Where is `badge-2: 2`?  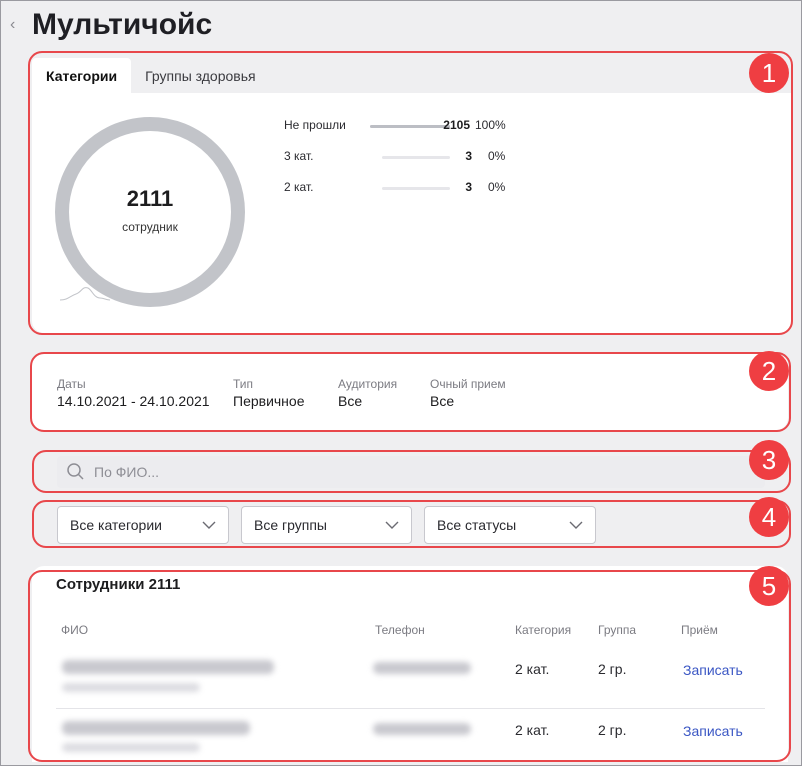
badge-2: 2 is located at coordinates (769, 371).